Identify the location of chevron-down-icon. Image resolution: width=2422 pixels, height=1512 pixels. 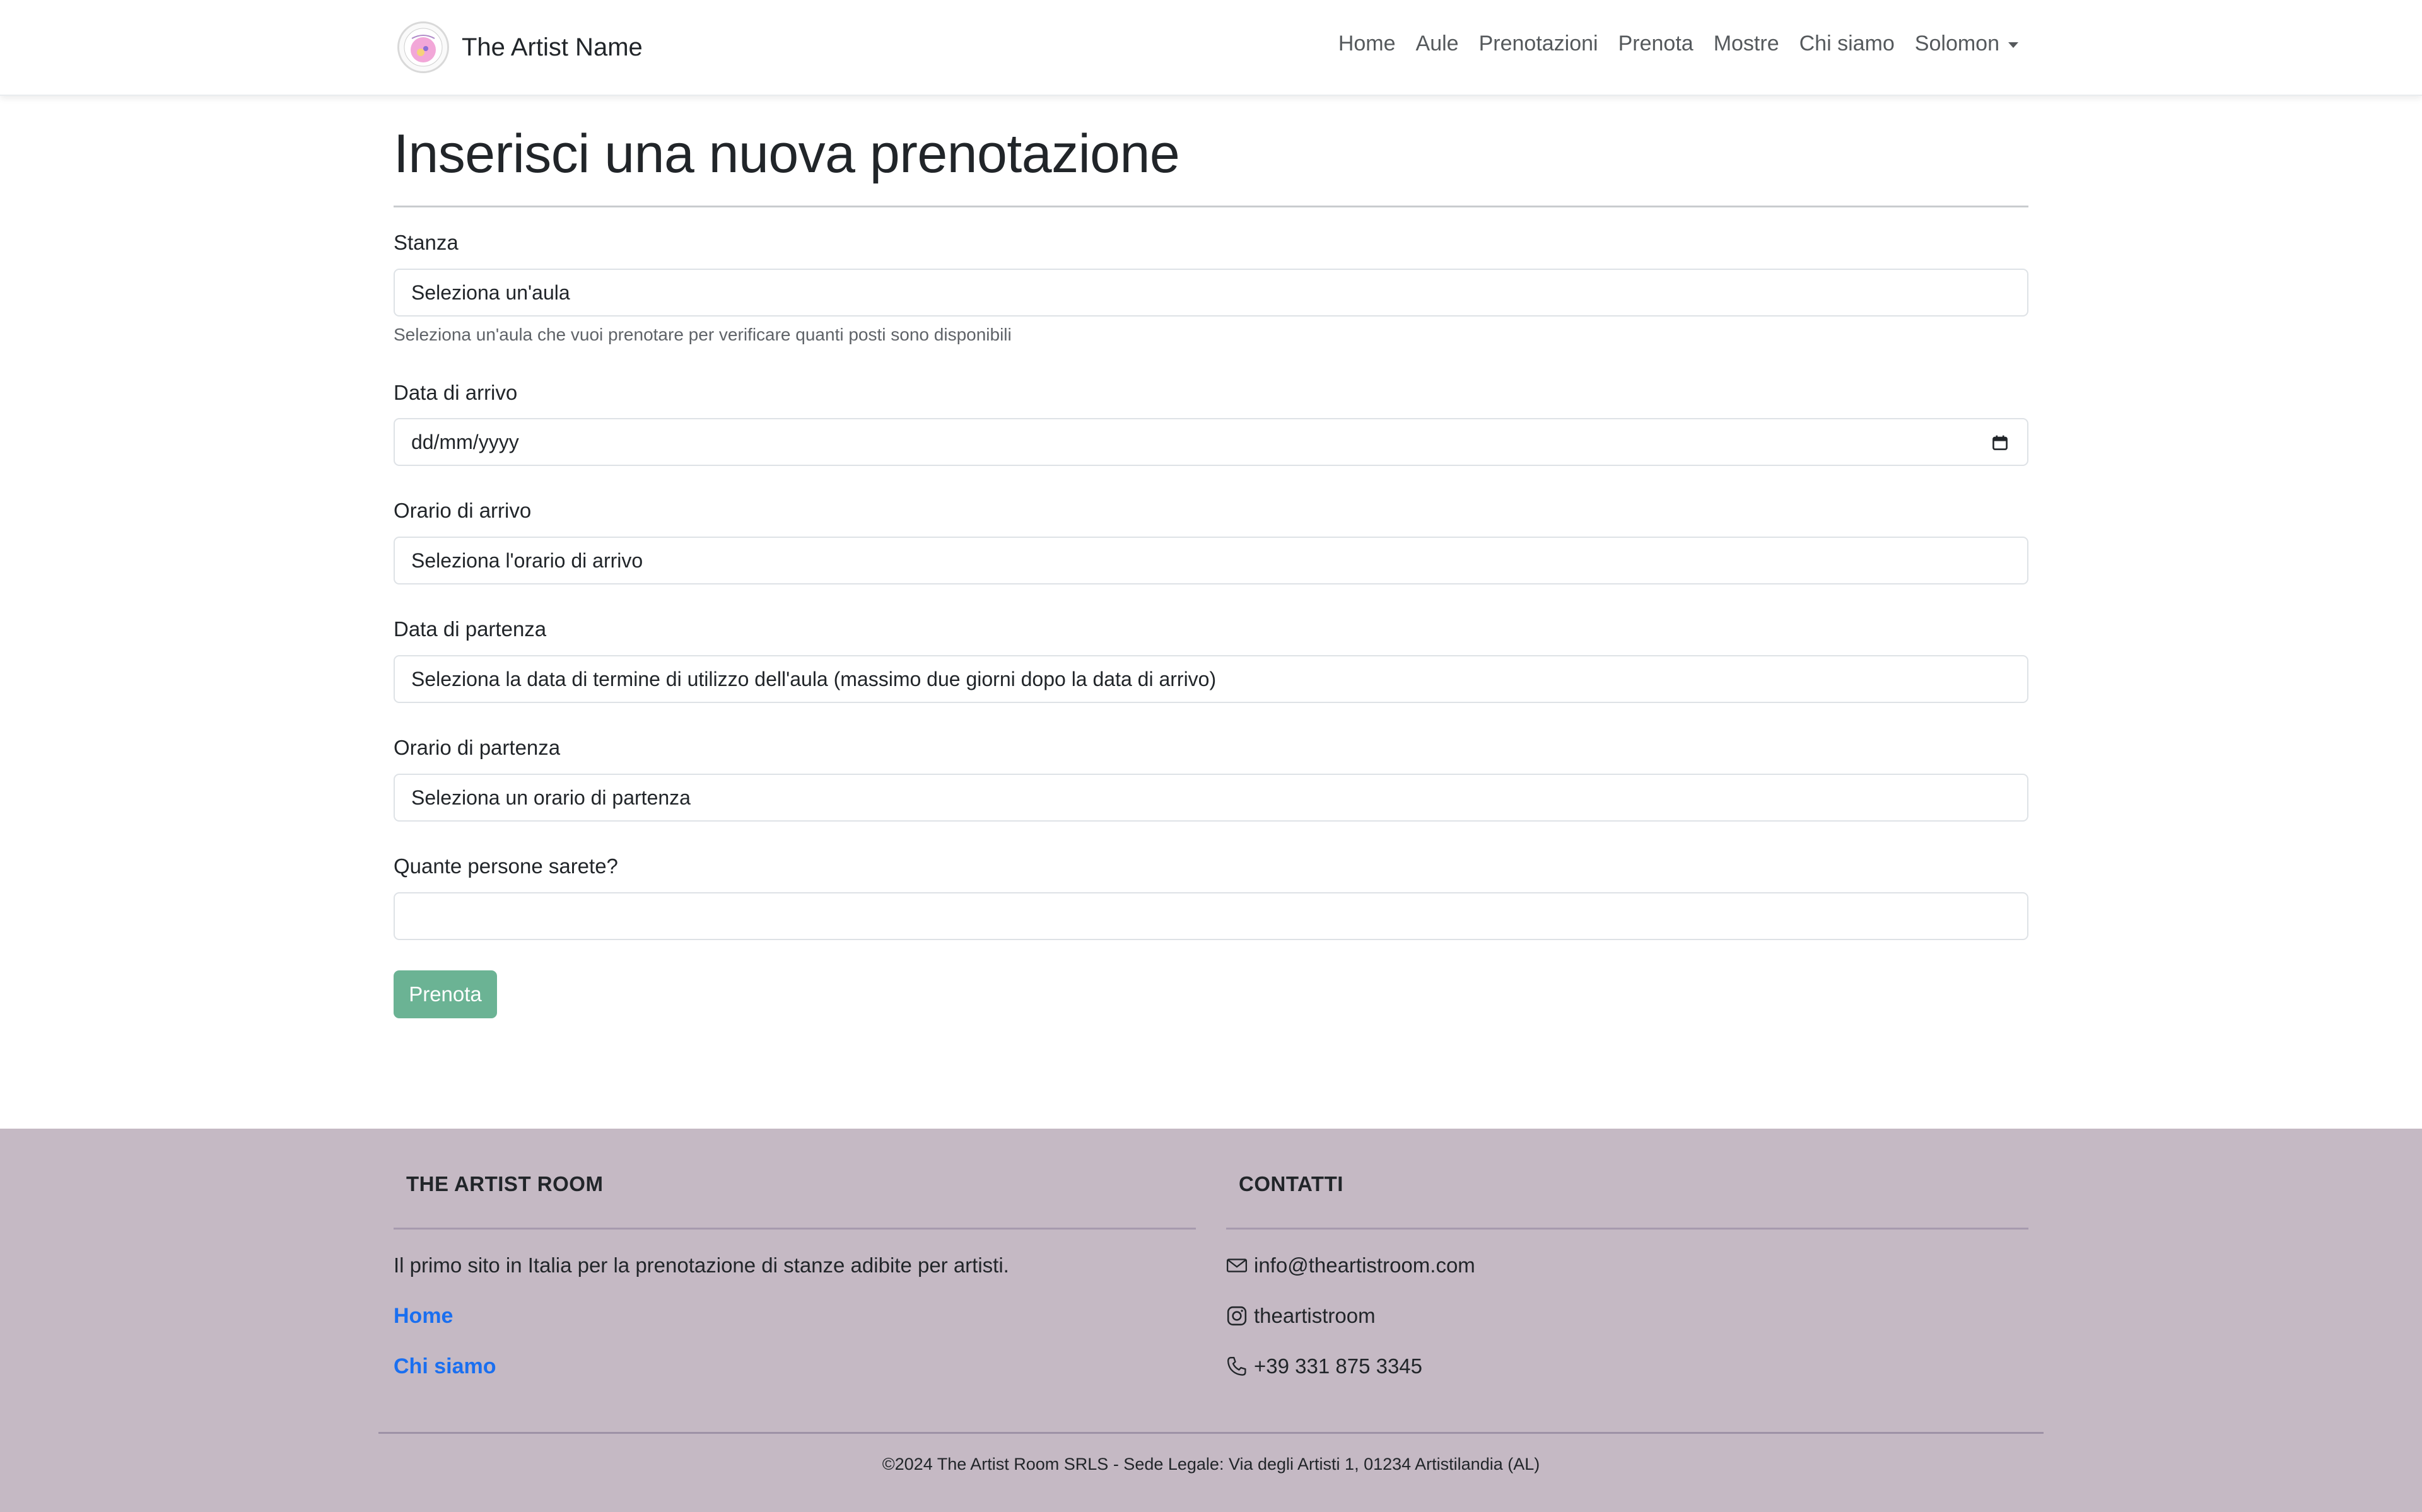
(2013, 45).